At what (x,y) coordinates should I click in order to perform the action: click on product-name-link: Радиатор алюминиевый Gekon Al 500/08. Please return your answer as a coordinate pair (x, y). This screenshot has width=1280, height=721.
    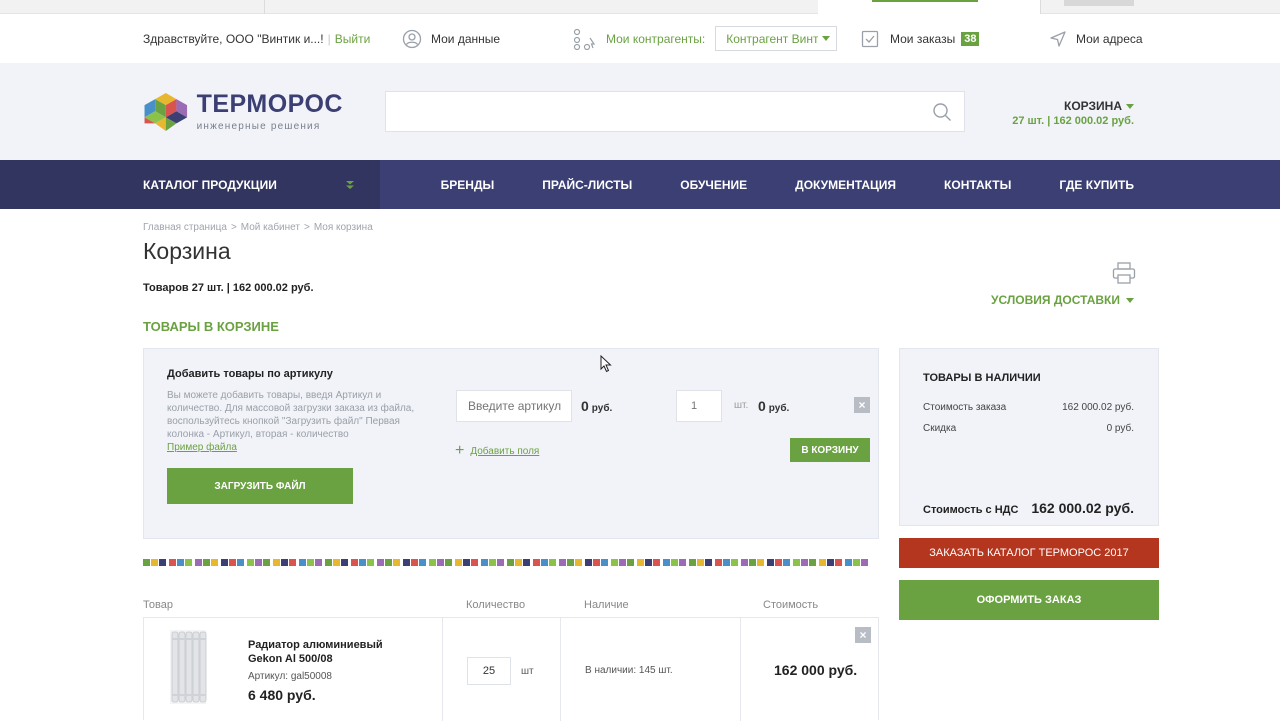
    Looking at the image, I should click on (333, 652).